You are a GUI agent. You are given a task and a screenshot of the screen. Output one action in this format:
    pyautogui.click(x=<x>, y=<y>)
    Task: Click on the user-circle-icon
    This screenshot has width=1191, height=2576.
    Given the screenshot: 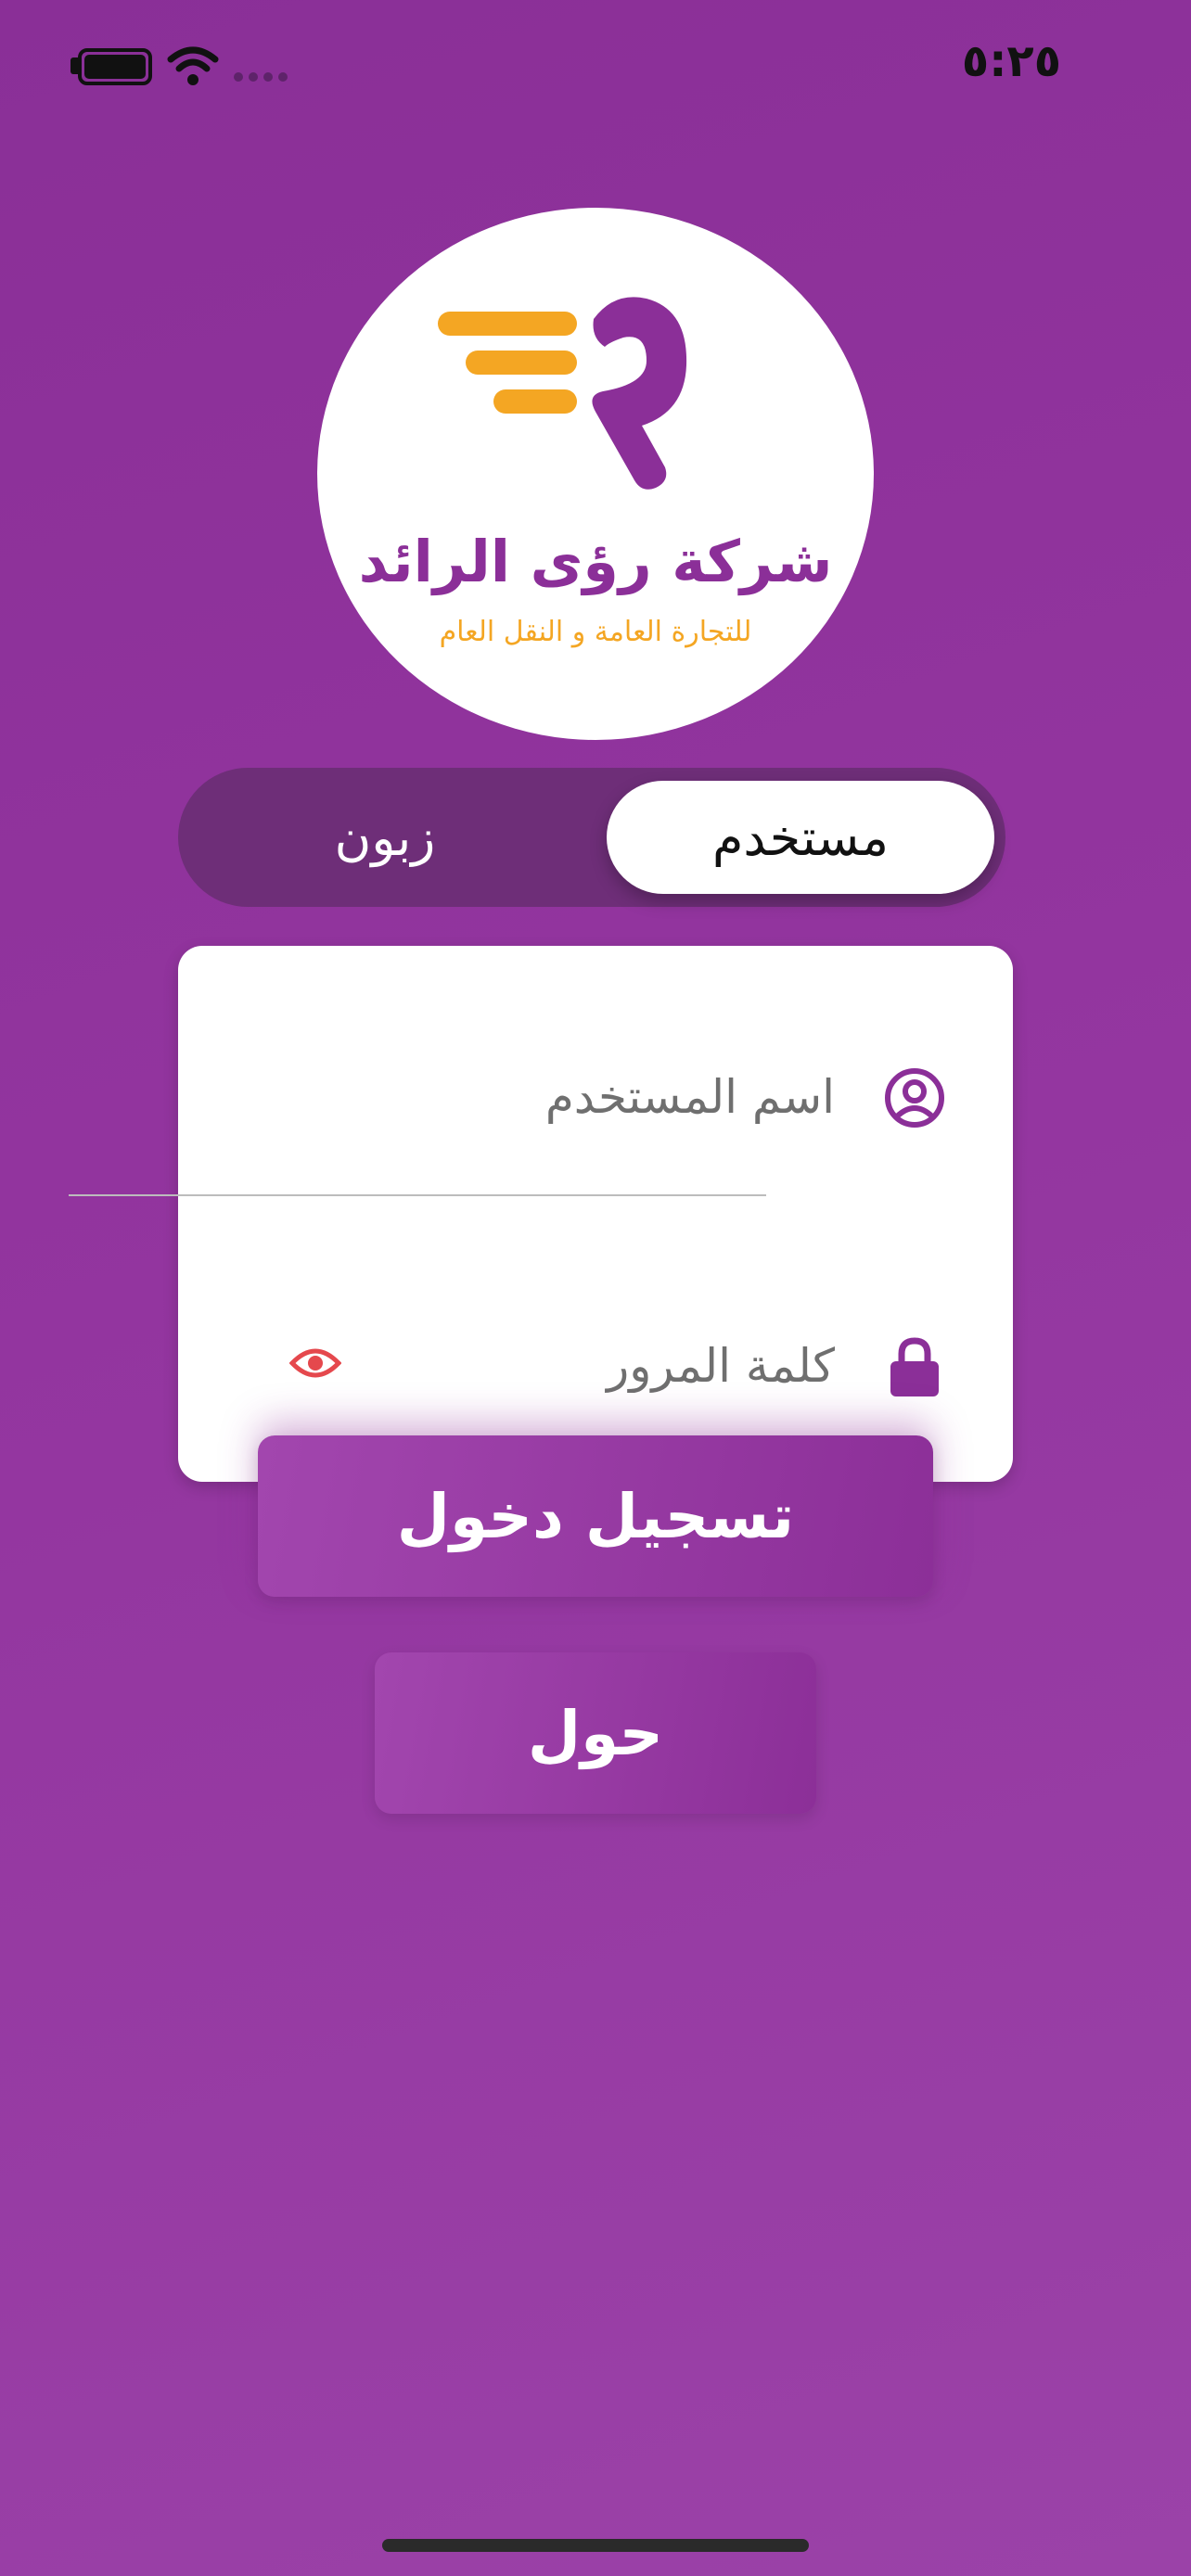 What is the action you would take?
    pyautogui.click(x=914, y=1098)
    